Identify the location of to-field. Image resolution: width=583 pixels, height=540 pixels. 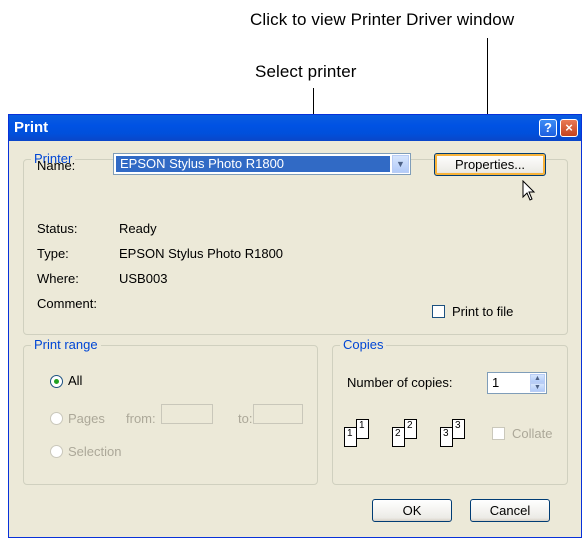
(278, 414).